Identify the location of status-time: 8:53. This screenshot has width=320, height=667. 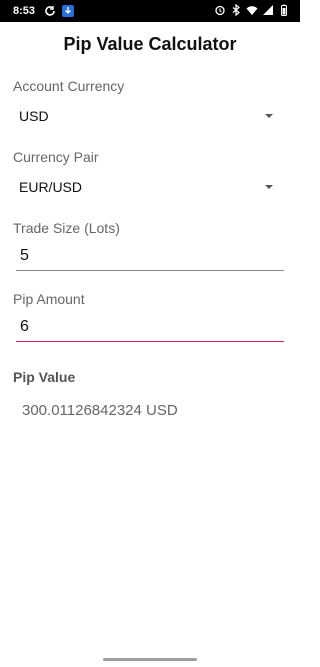
(24, 11).